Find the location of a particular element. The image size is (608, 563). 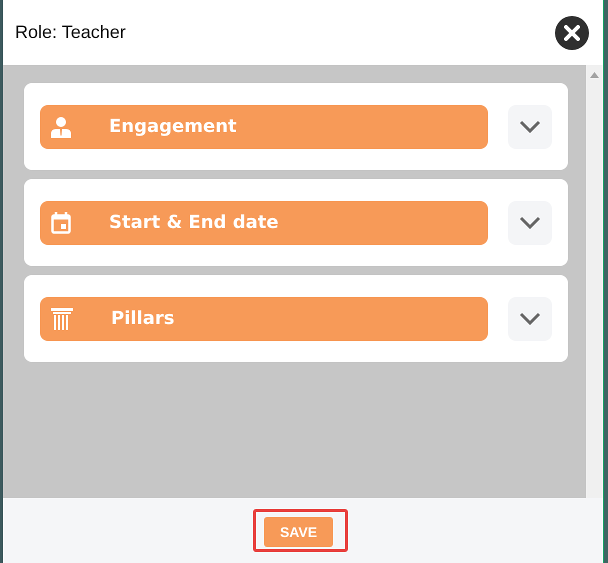

section-header: Engagement is located at coordinates (264, 126).